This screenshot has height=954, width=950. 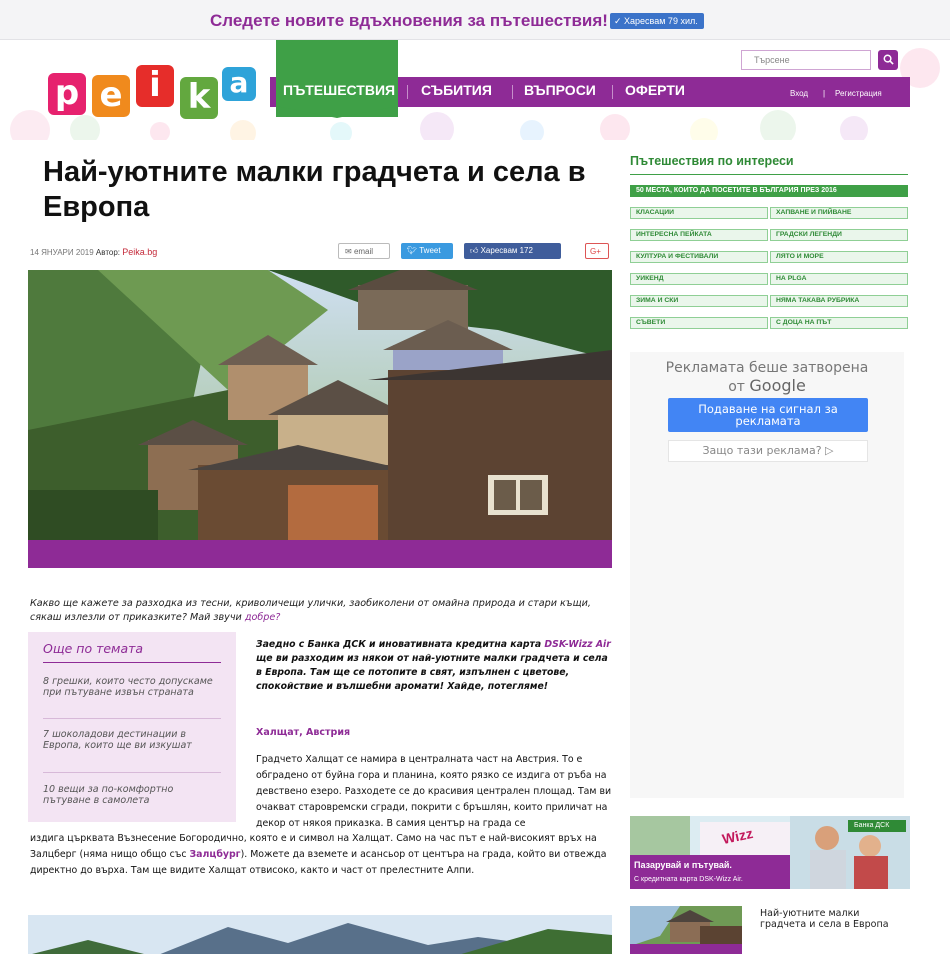 What do you see at coordinates (699, 279) in the screenshot?
I see `category-tag: УИКЕНД` at bounding box center [699, 279].